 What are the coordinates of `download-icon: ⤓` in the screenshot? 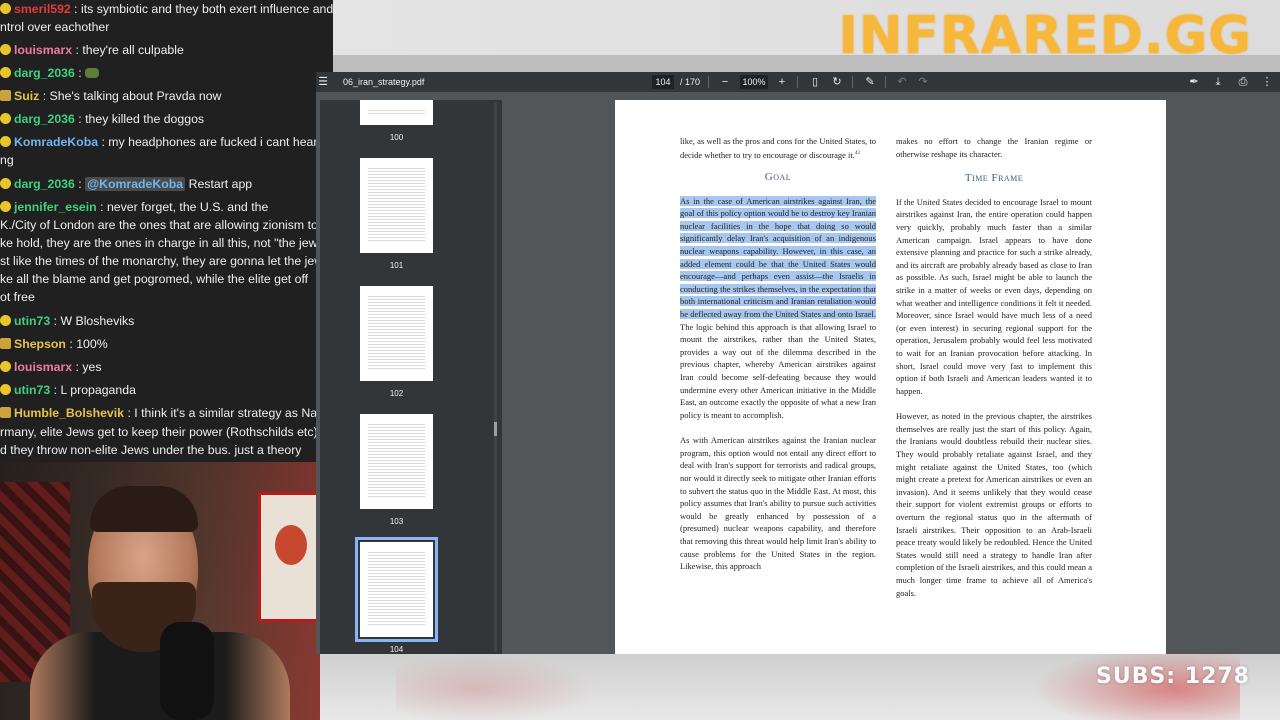 It's located at (1218, 82).